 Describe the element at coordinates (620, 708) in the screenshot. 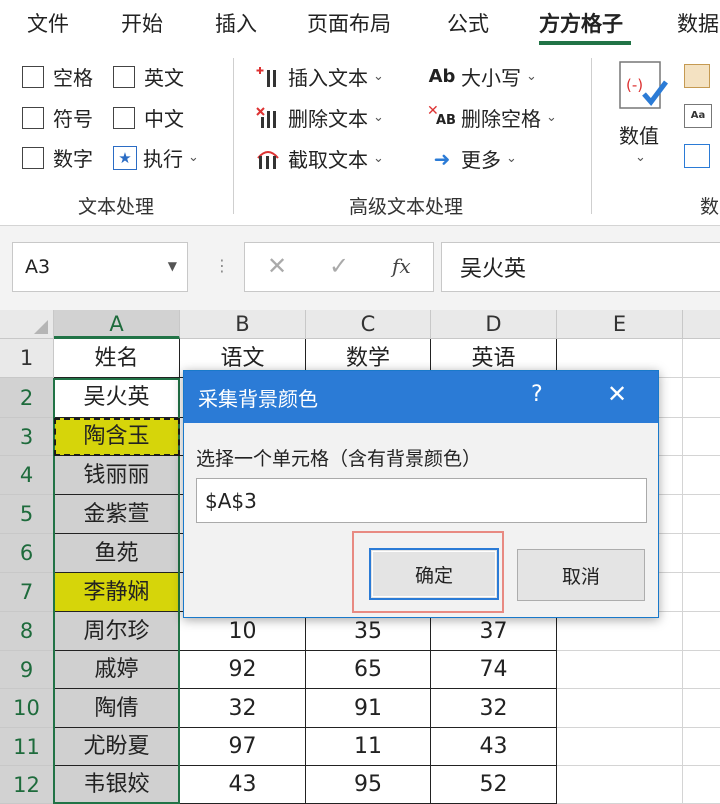

I see `cell-e10` at that location.